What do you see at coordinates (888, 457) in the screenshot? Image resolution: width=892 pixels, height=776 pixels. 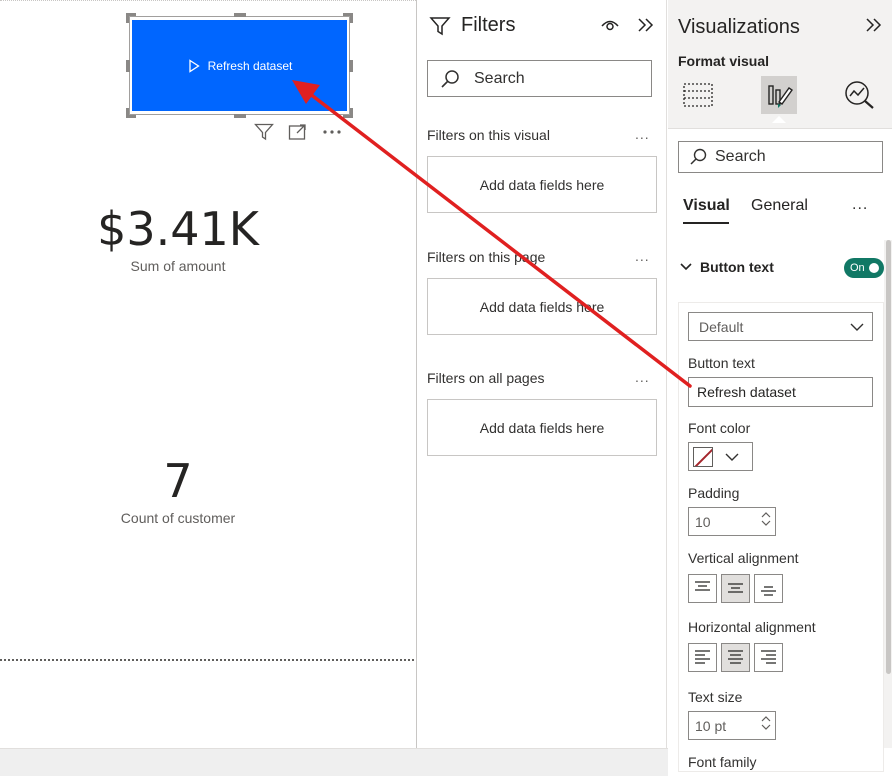 I see `scrollbar-thumb` at bounding box center [888, 457].